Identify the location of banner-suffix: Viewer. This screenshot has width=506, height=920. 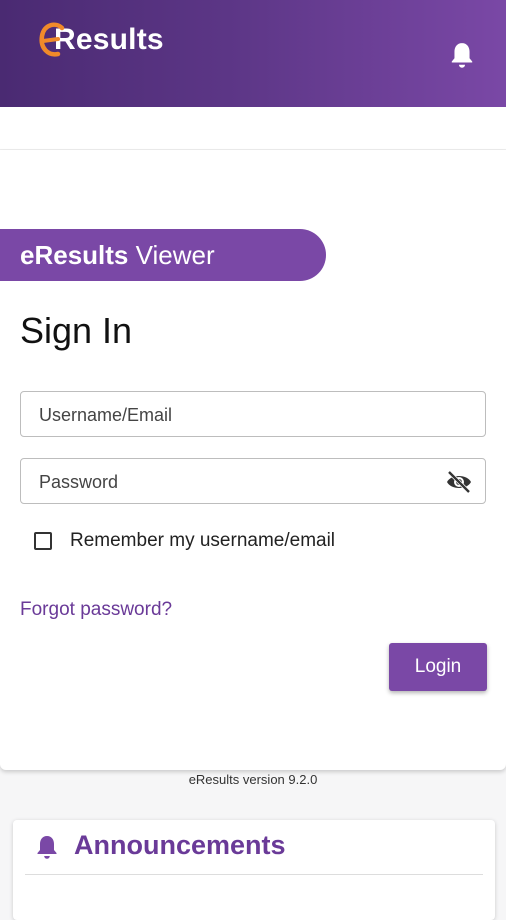
(171, 255).